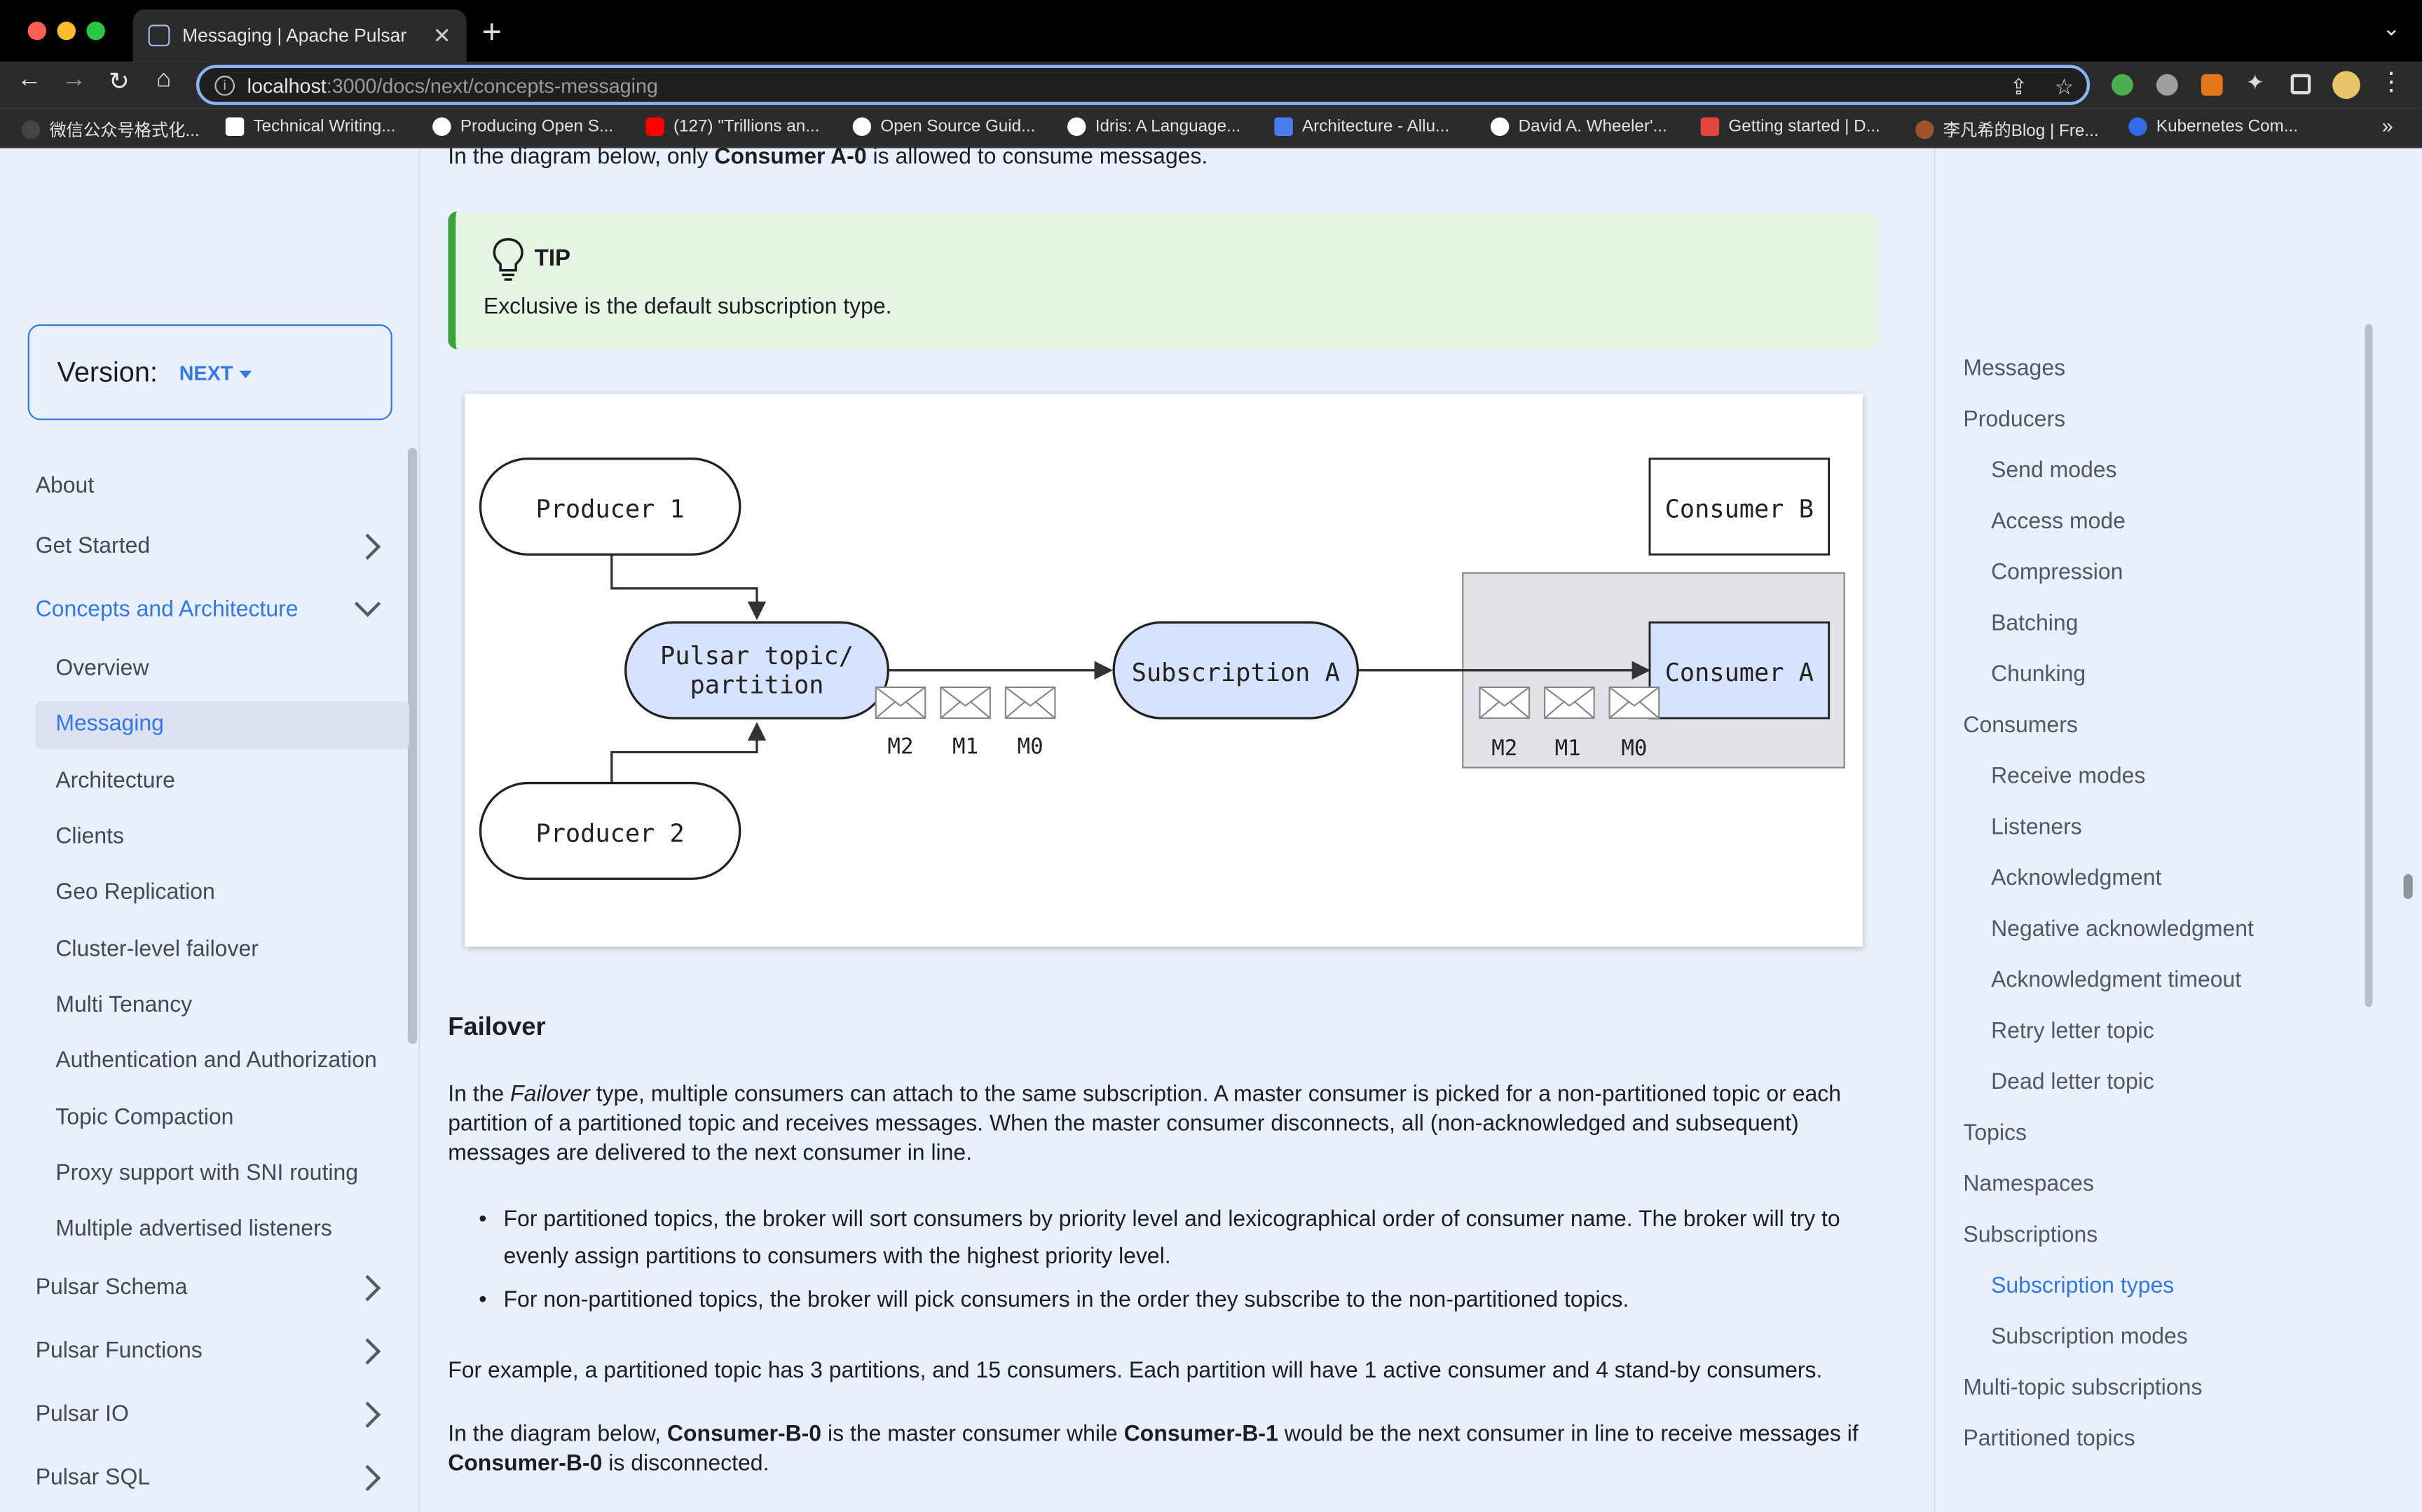 The width and height of the screenshot is (2422, 1512). What do you see at coordinates (2058, 521) in the screenshot?
I see `toc-item: Access mode` at bounding box center [2058, 521].